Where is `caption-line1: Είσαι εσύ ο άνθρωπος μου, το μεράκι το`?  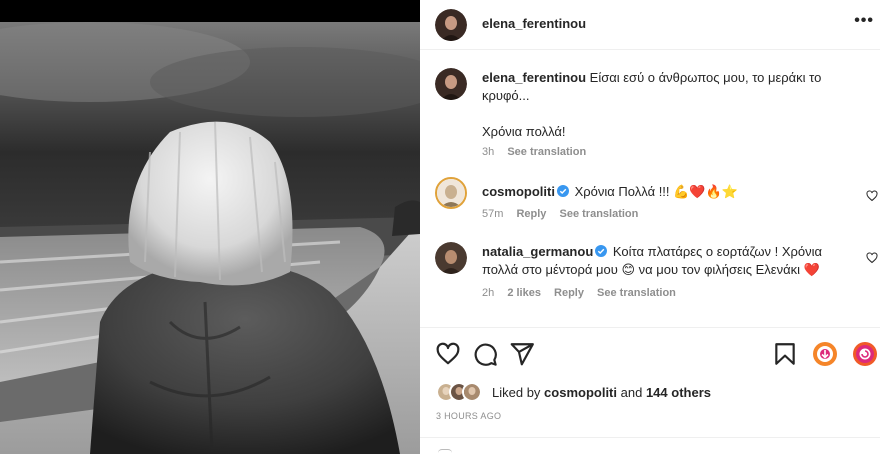
caption-line1: Είσαι εσύ ο άνθρωπος μου, το μεράκι το is located at coordinates (705, 77).